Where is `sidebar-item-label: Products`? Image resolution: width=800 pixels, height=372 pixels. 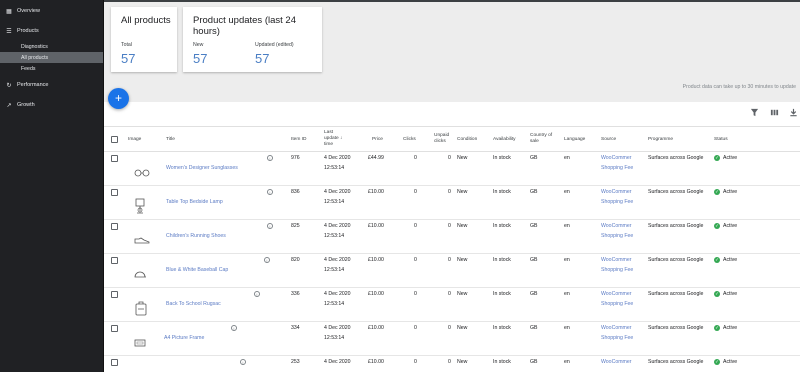 sidebar-item-label: Products is located at coordinates (28, 31).